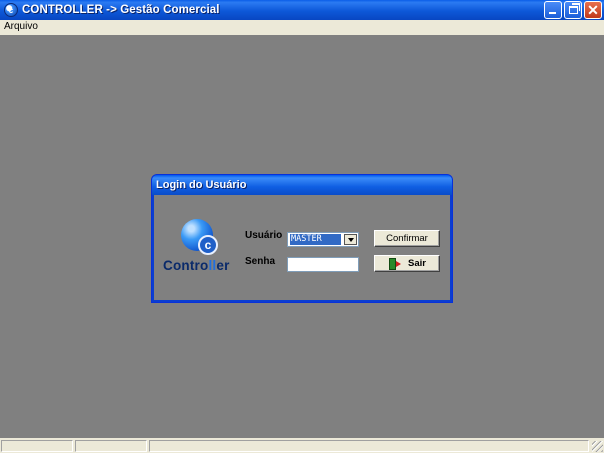  I want to click on chevron-down-icon, so click(350, 239).